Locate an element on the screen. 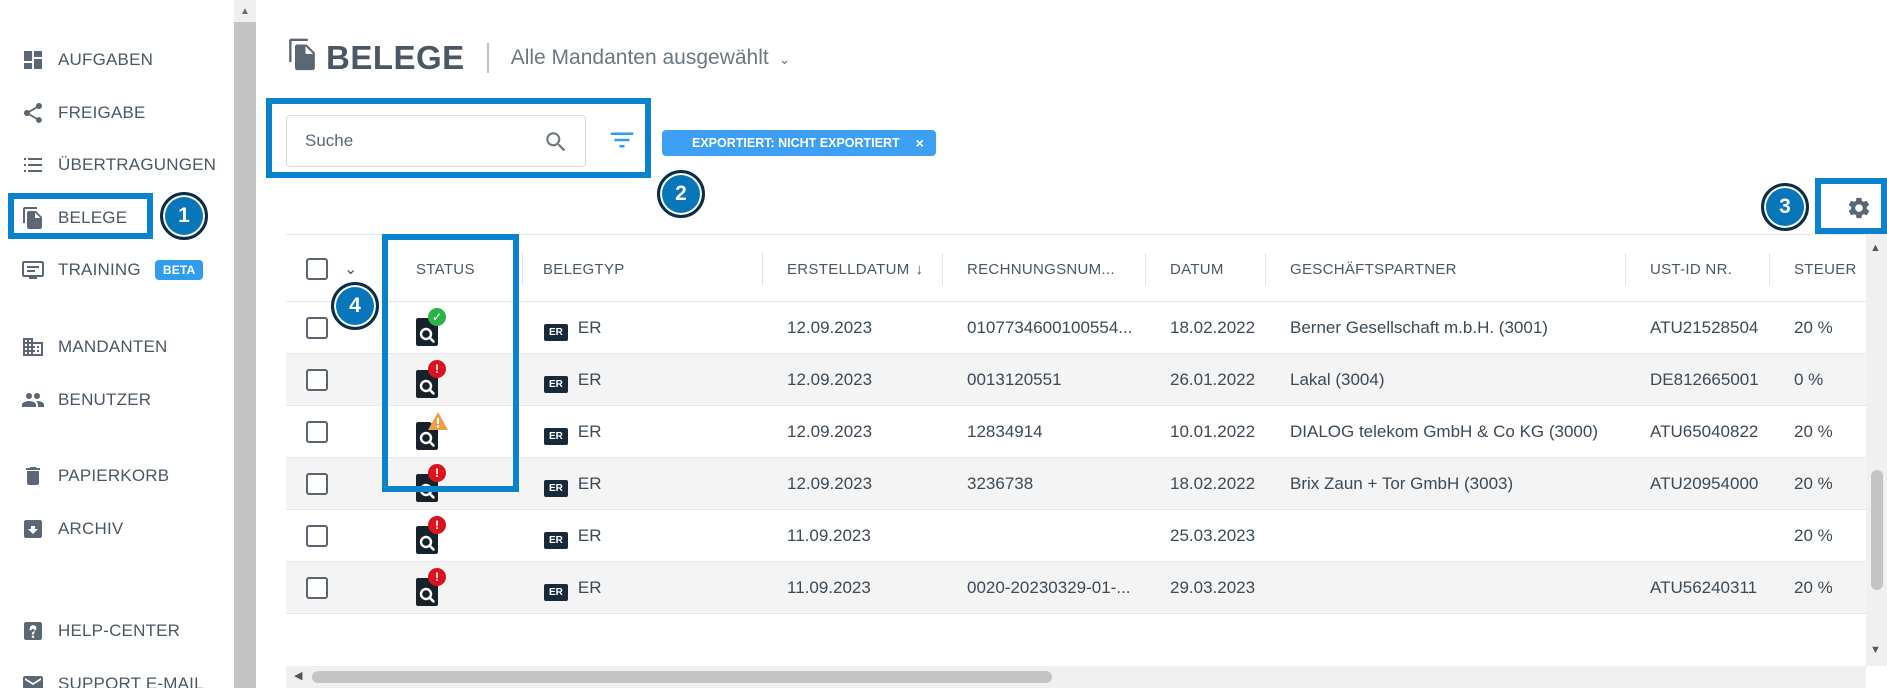 This screenshot has height=688, width=1887. sidebar-item-uebertragungen: ÜBERTRAGUNGEN is located at coordinates (118, 165).